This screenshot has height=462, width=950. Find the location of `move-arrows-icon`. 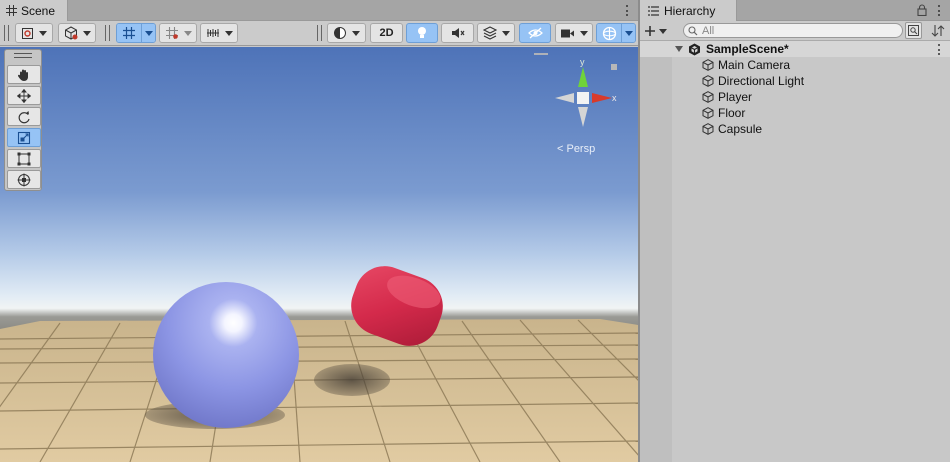

move-arrows-icon is located at coordinates (24, 95).